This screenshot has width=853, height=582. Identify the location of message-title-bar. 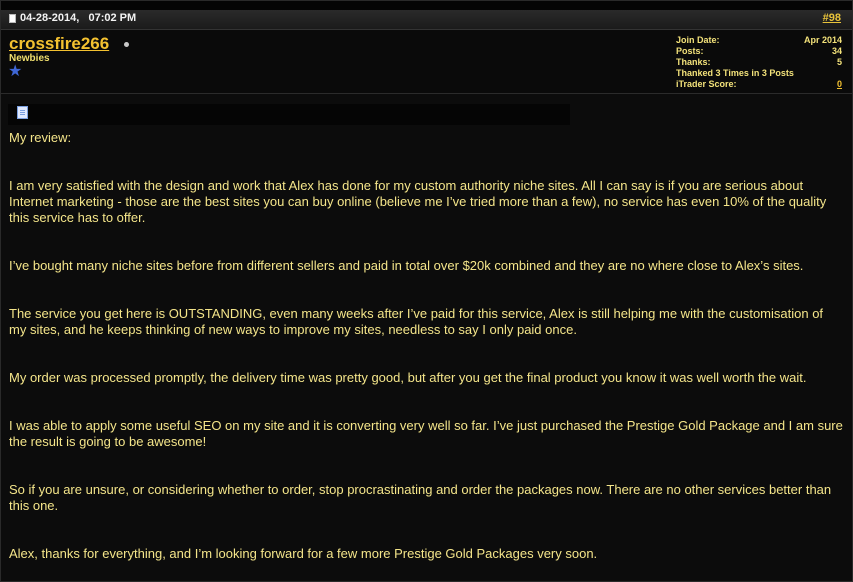
(289, 114).